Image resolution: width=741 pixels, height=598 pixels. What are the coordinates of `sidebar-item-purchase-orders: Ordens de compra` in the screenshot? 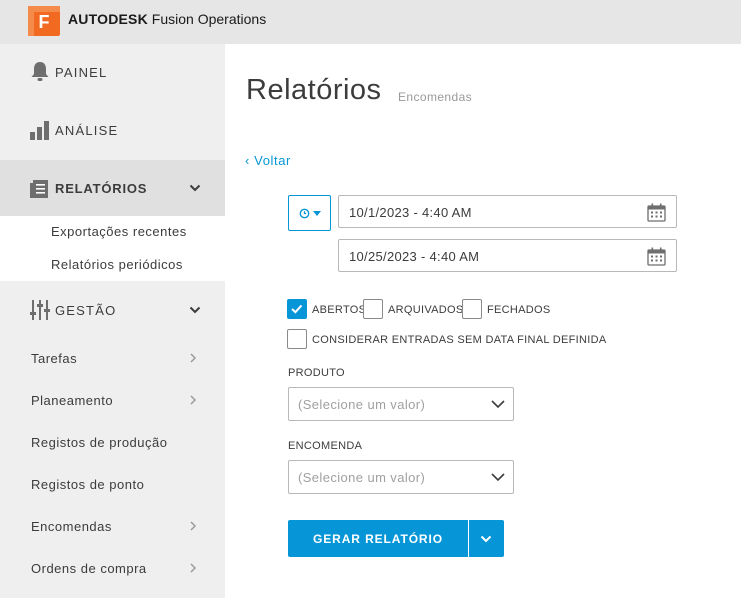 It's located at (112, 569).